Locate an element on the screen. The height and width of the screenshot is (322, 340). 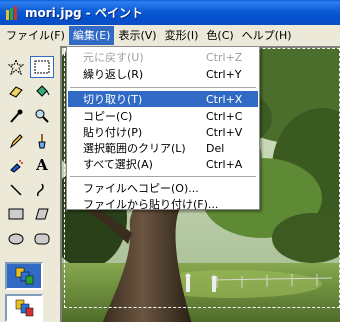
airbrush-icon is located at coordinates (16, 165).